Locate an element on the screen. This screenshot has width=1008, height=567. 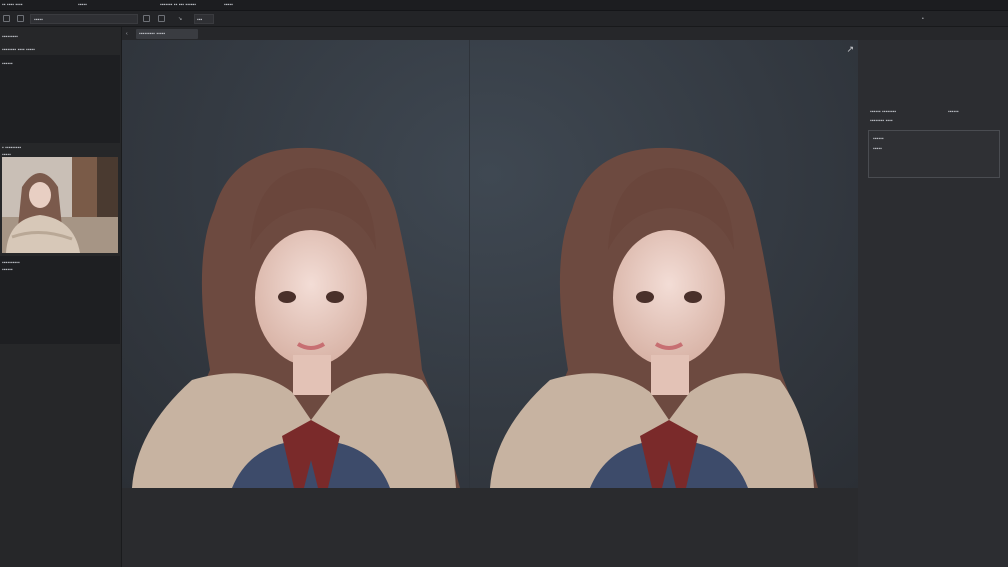
home-icon is located at coordinates (6, 18).